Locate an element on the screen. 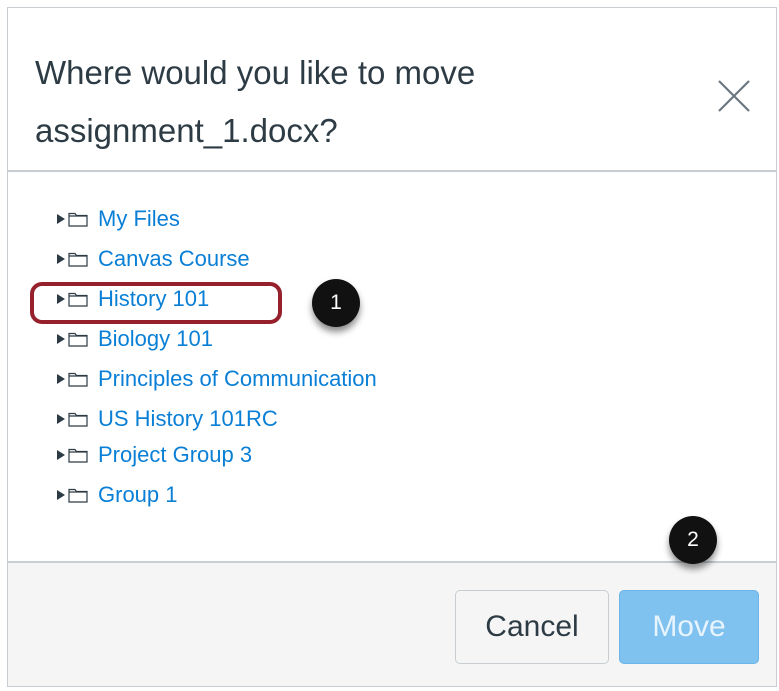 The image size is (779, 691). tree-item-biology-101: Biology 101 is located at coordinates (134, 339).